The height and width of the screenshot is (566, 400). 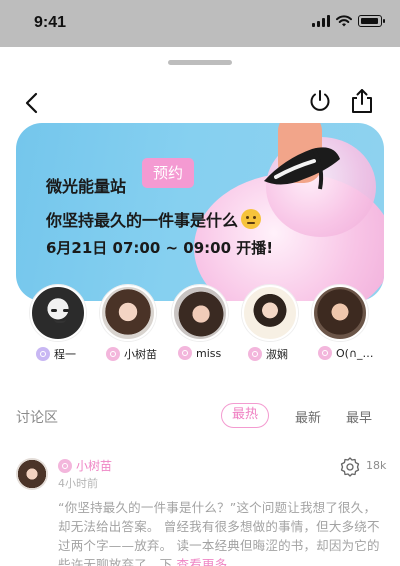 What do you see at coordinates (56, 354) in the screenshot?
I see `host-name: 程一` at bounding box center [56, 354].